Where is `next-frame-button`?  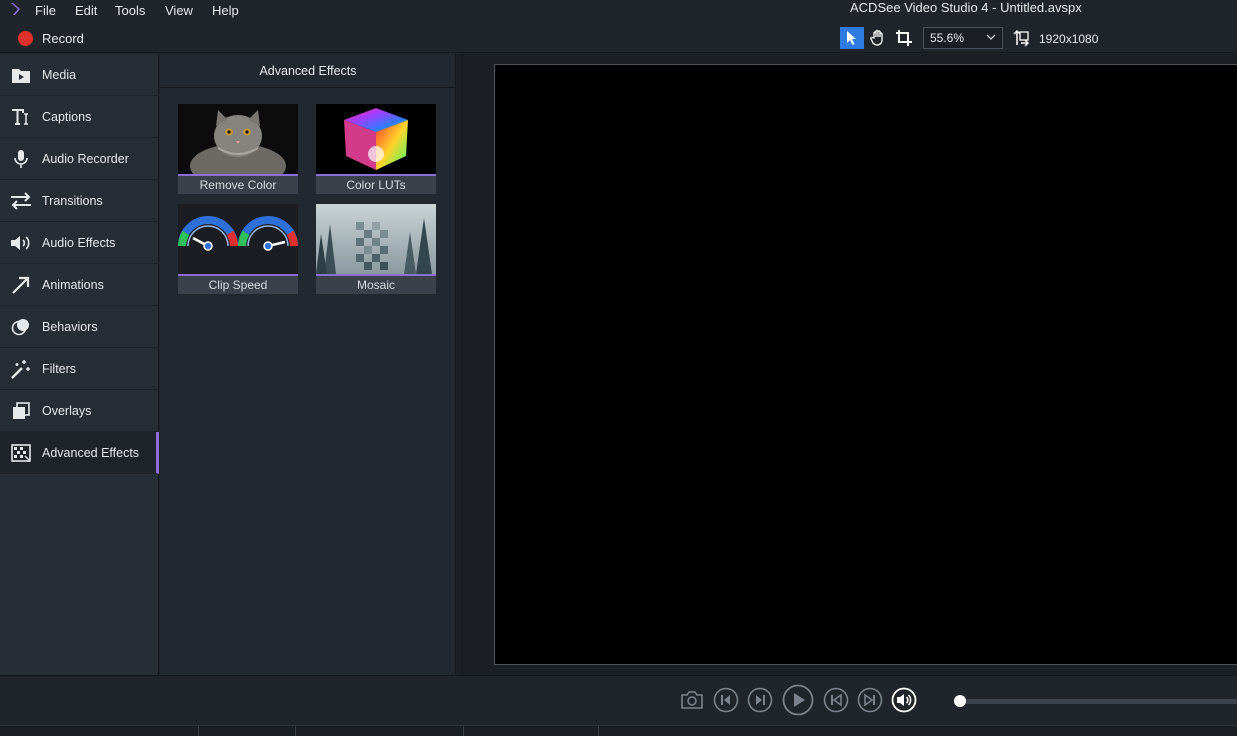 next-frame-button is located at coordinates (760, 700).